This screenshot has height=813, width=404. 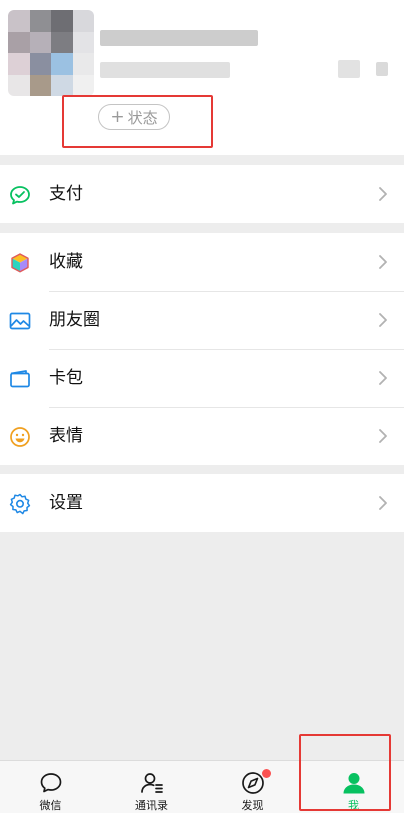 I want to click on nickname-blurred, so click(x=179, y=38).